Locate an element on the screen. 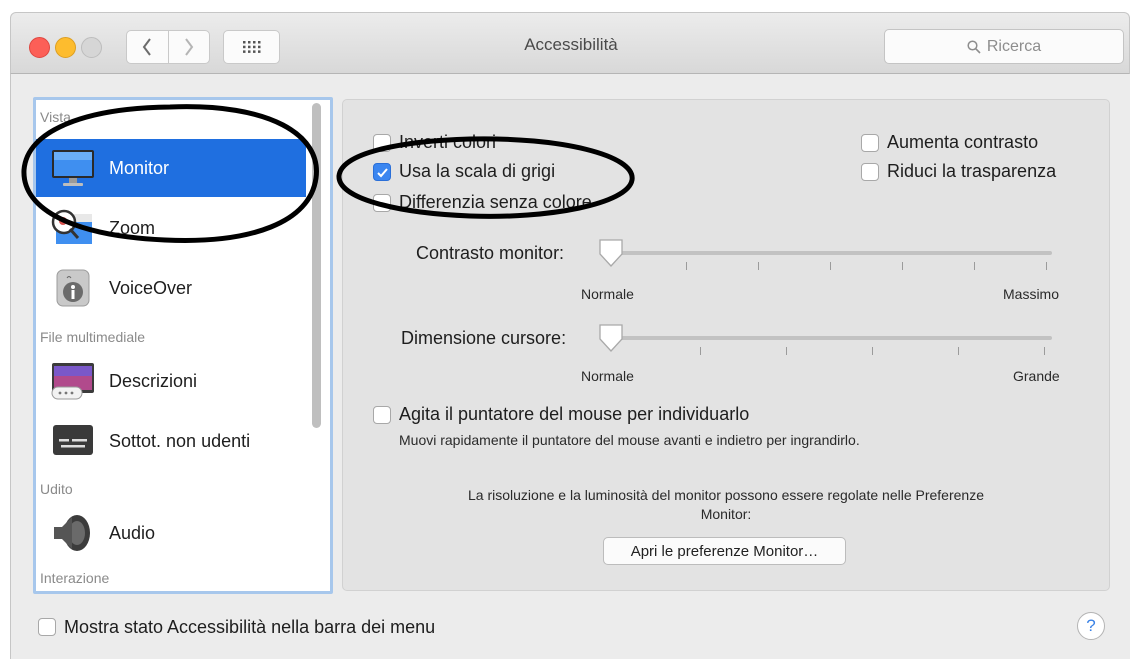 This screenshot has width=1130, height=659. help-icon: ? is located at coordinates (1091, 625).